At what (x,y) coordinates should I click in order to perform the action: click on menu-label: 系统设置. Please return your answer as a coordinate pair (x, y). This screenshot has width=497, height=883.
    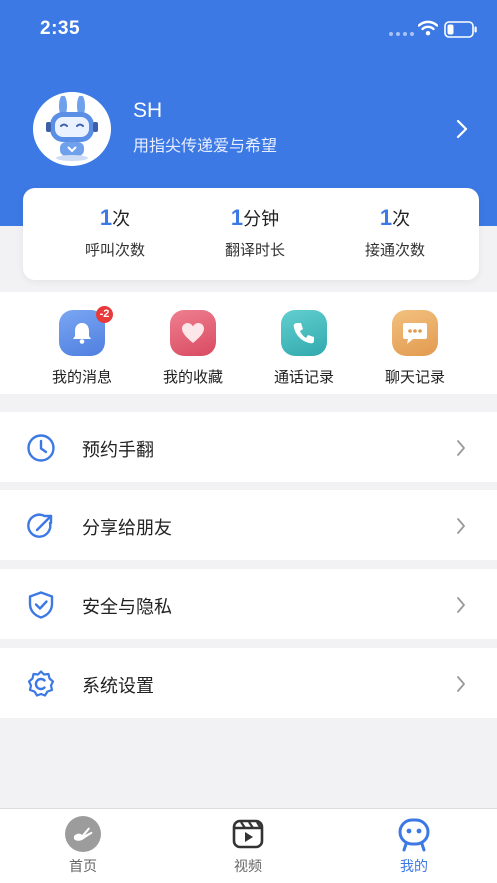
    Looking at the image, I should click on (118, 686).